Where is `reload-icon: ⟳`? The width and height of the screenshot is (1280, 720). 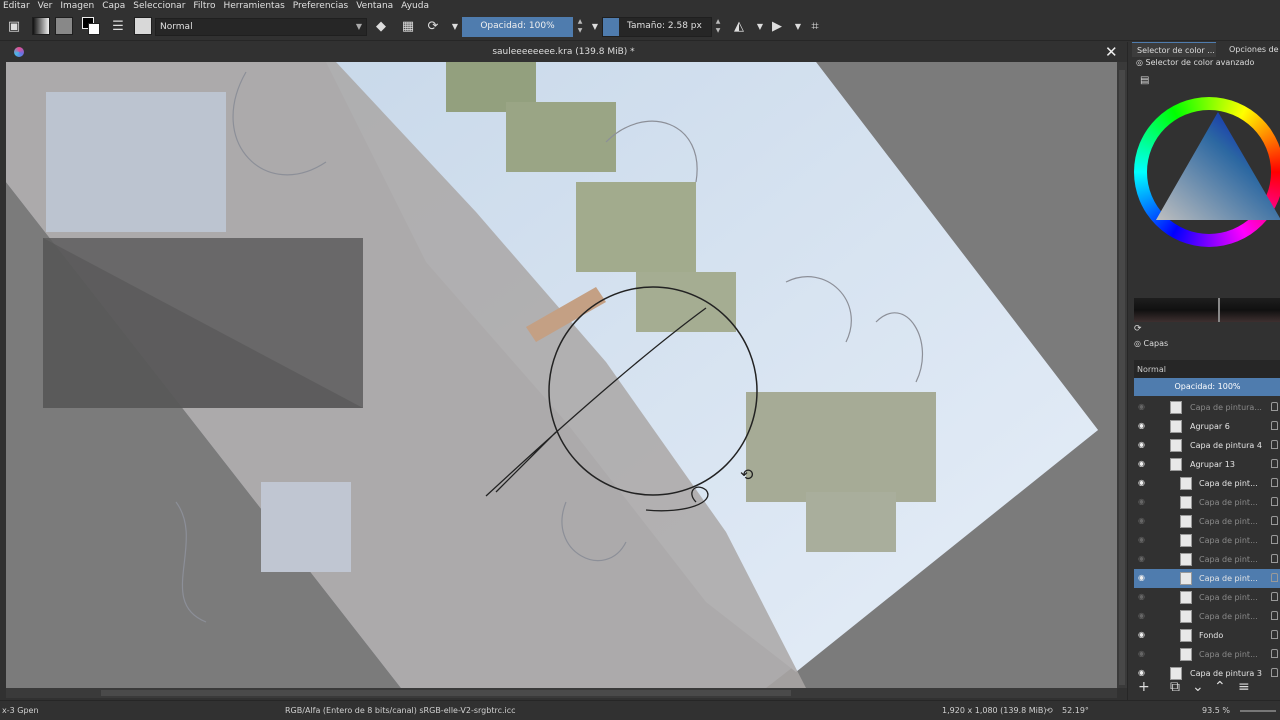 reload-icon: ⟳ is located at coordinates (433, 27).